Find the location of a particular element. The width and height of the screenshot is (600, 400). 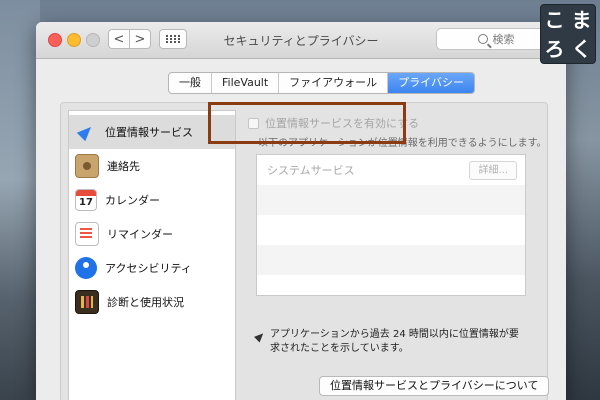

accessibility-icon is located at coordinates (86, 268).